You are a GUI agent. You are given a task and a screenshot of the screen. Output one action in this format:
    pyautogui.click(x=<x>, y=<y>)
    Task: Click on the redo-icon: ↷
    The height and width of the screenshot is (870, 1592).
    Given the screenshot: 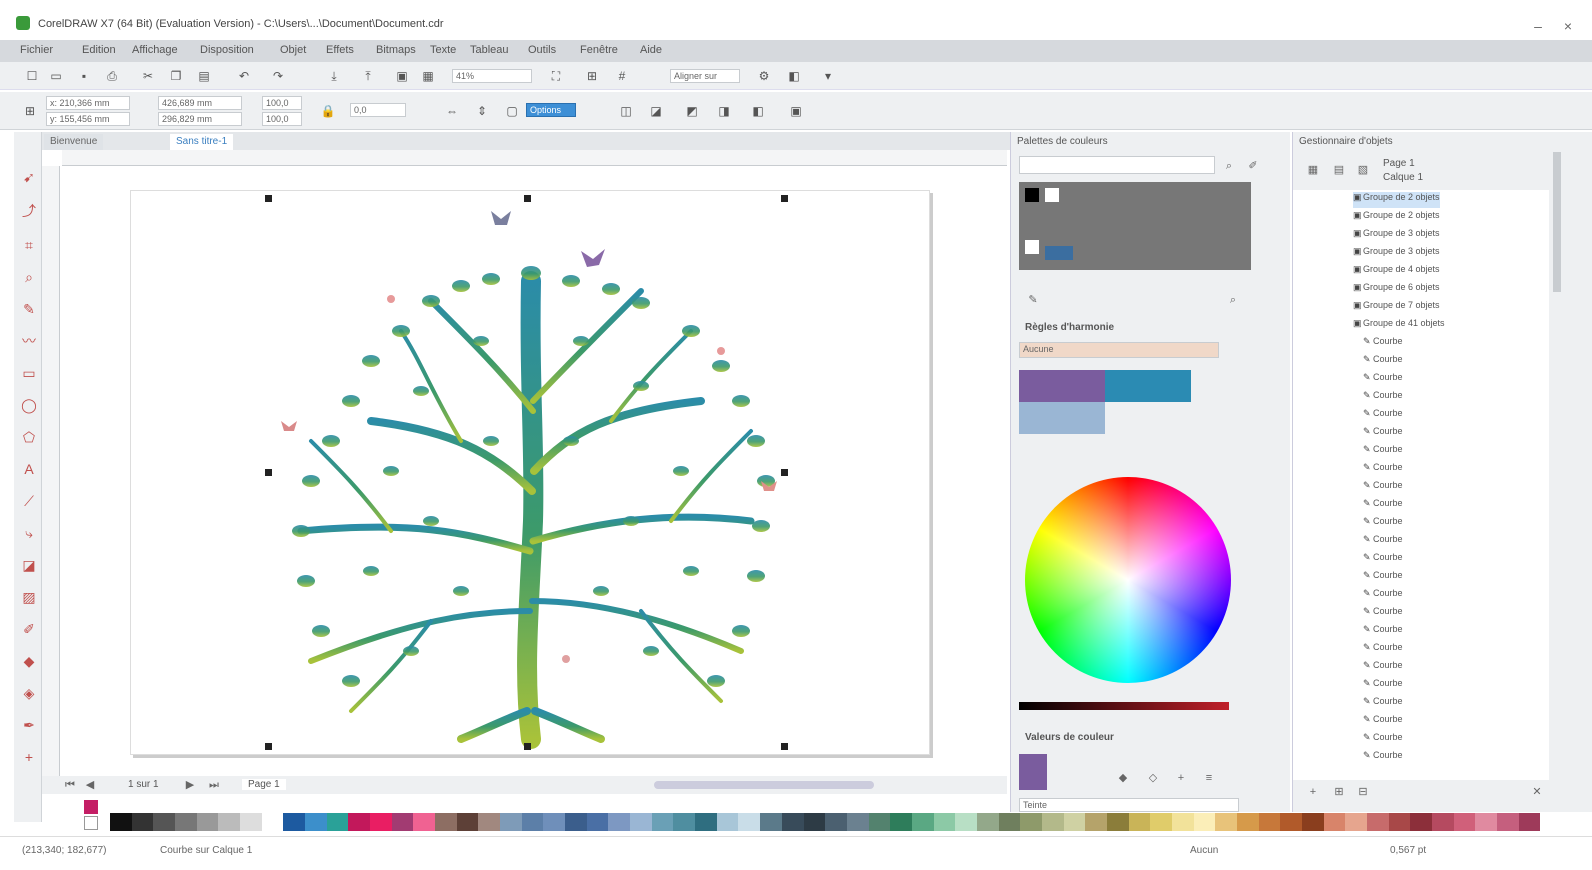 What is the action you would take?
    pyautogui.click(x=278, y=76)
    